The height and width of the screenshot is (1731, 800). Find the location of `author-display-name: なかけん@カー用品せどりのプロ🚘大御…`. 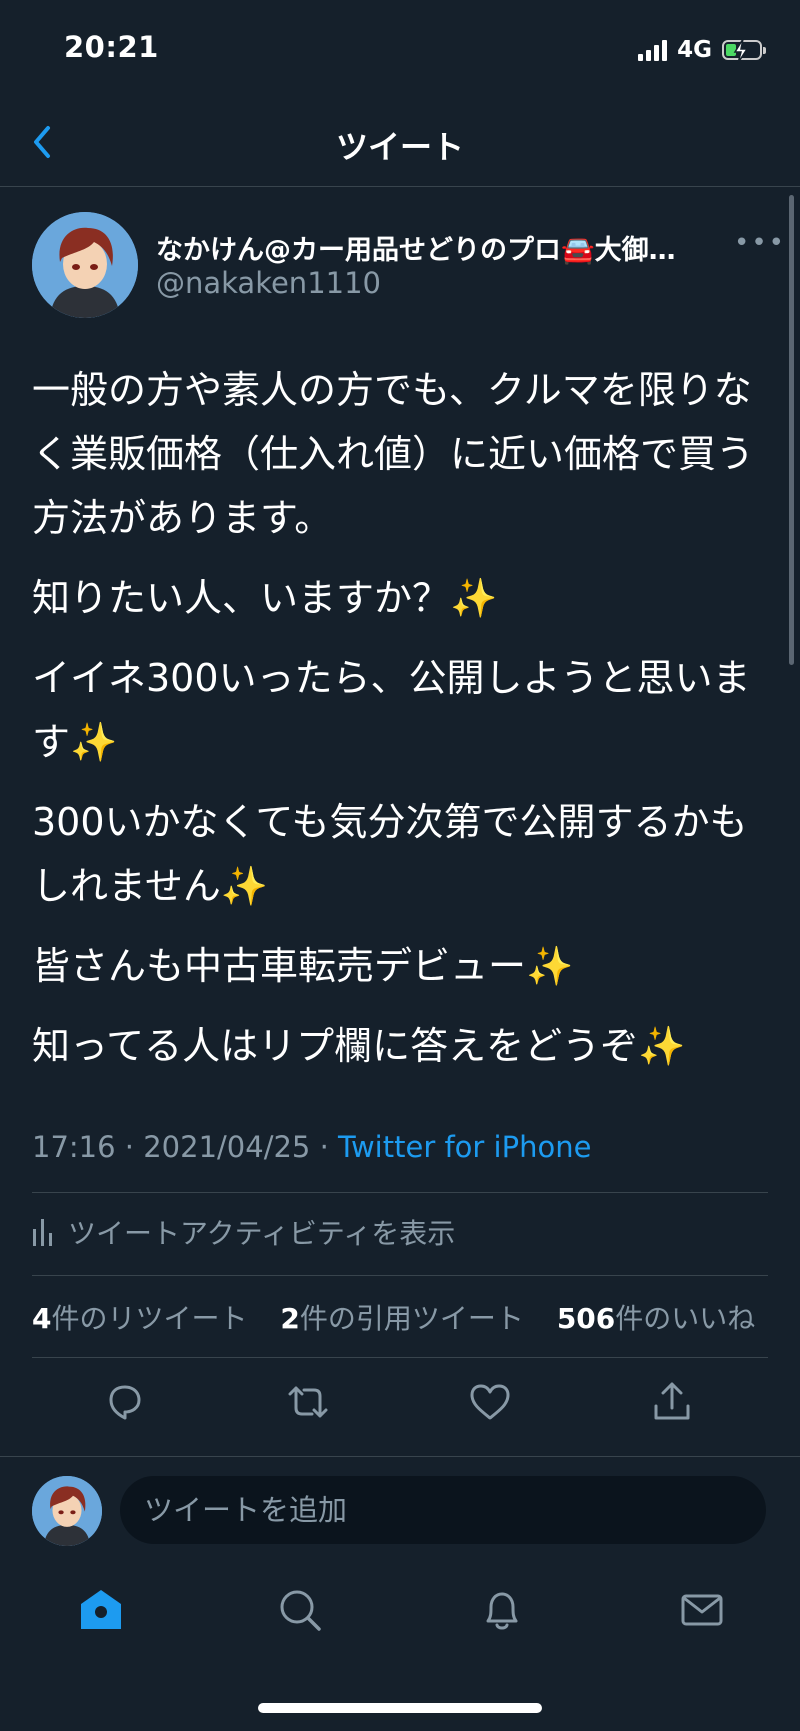

author-display-name: なかけん@カー用品せどりのプロ🚘大御… is located at coordinates (446, 247).